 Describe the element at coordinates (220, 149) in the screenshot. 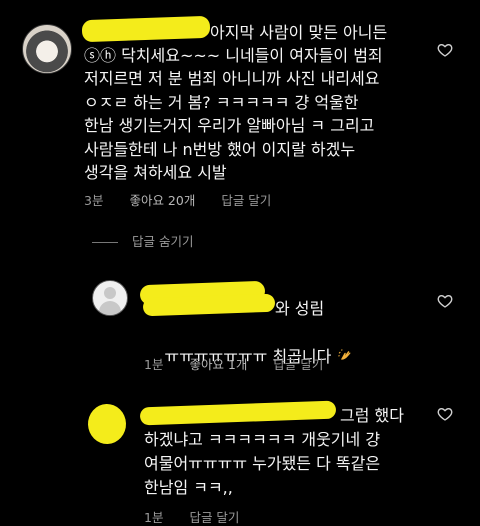

I see `comment-text: 사람들한테 나 n번방 했어 이지랄 하겠누` at that location.